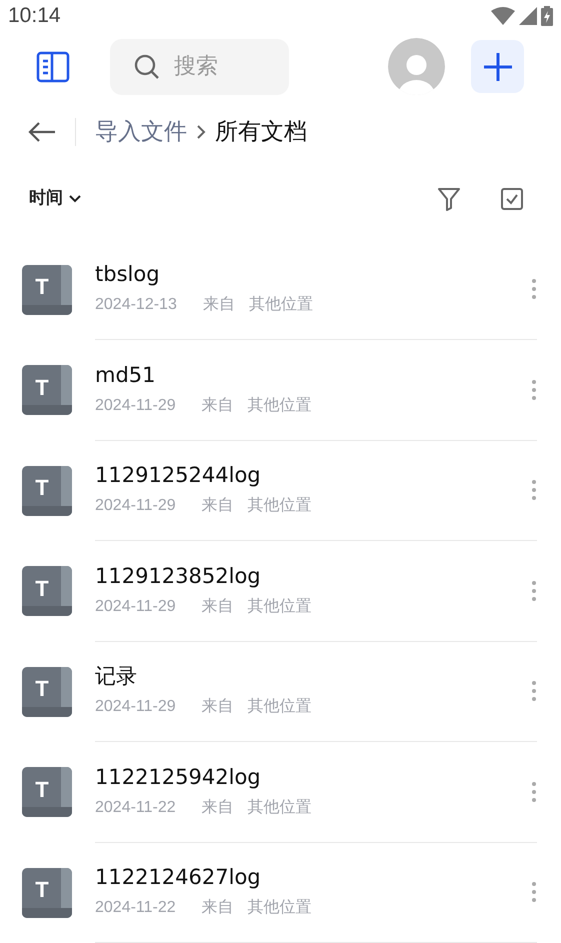  What do you see at coordinates (53, 67) in the screenshot?
I see `sidebar-toggle-icon` at bounding box center [53, 67].